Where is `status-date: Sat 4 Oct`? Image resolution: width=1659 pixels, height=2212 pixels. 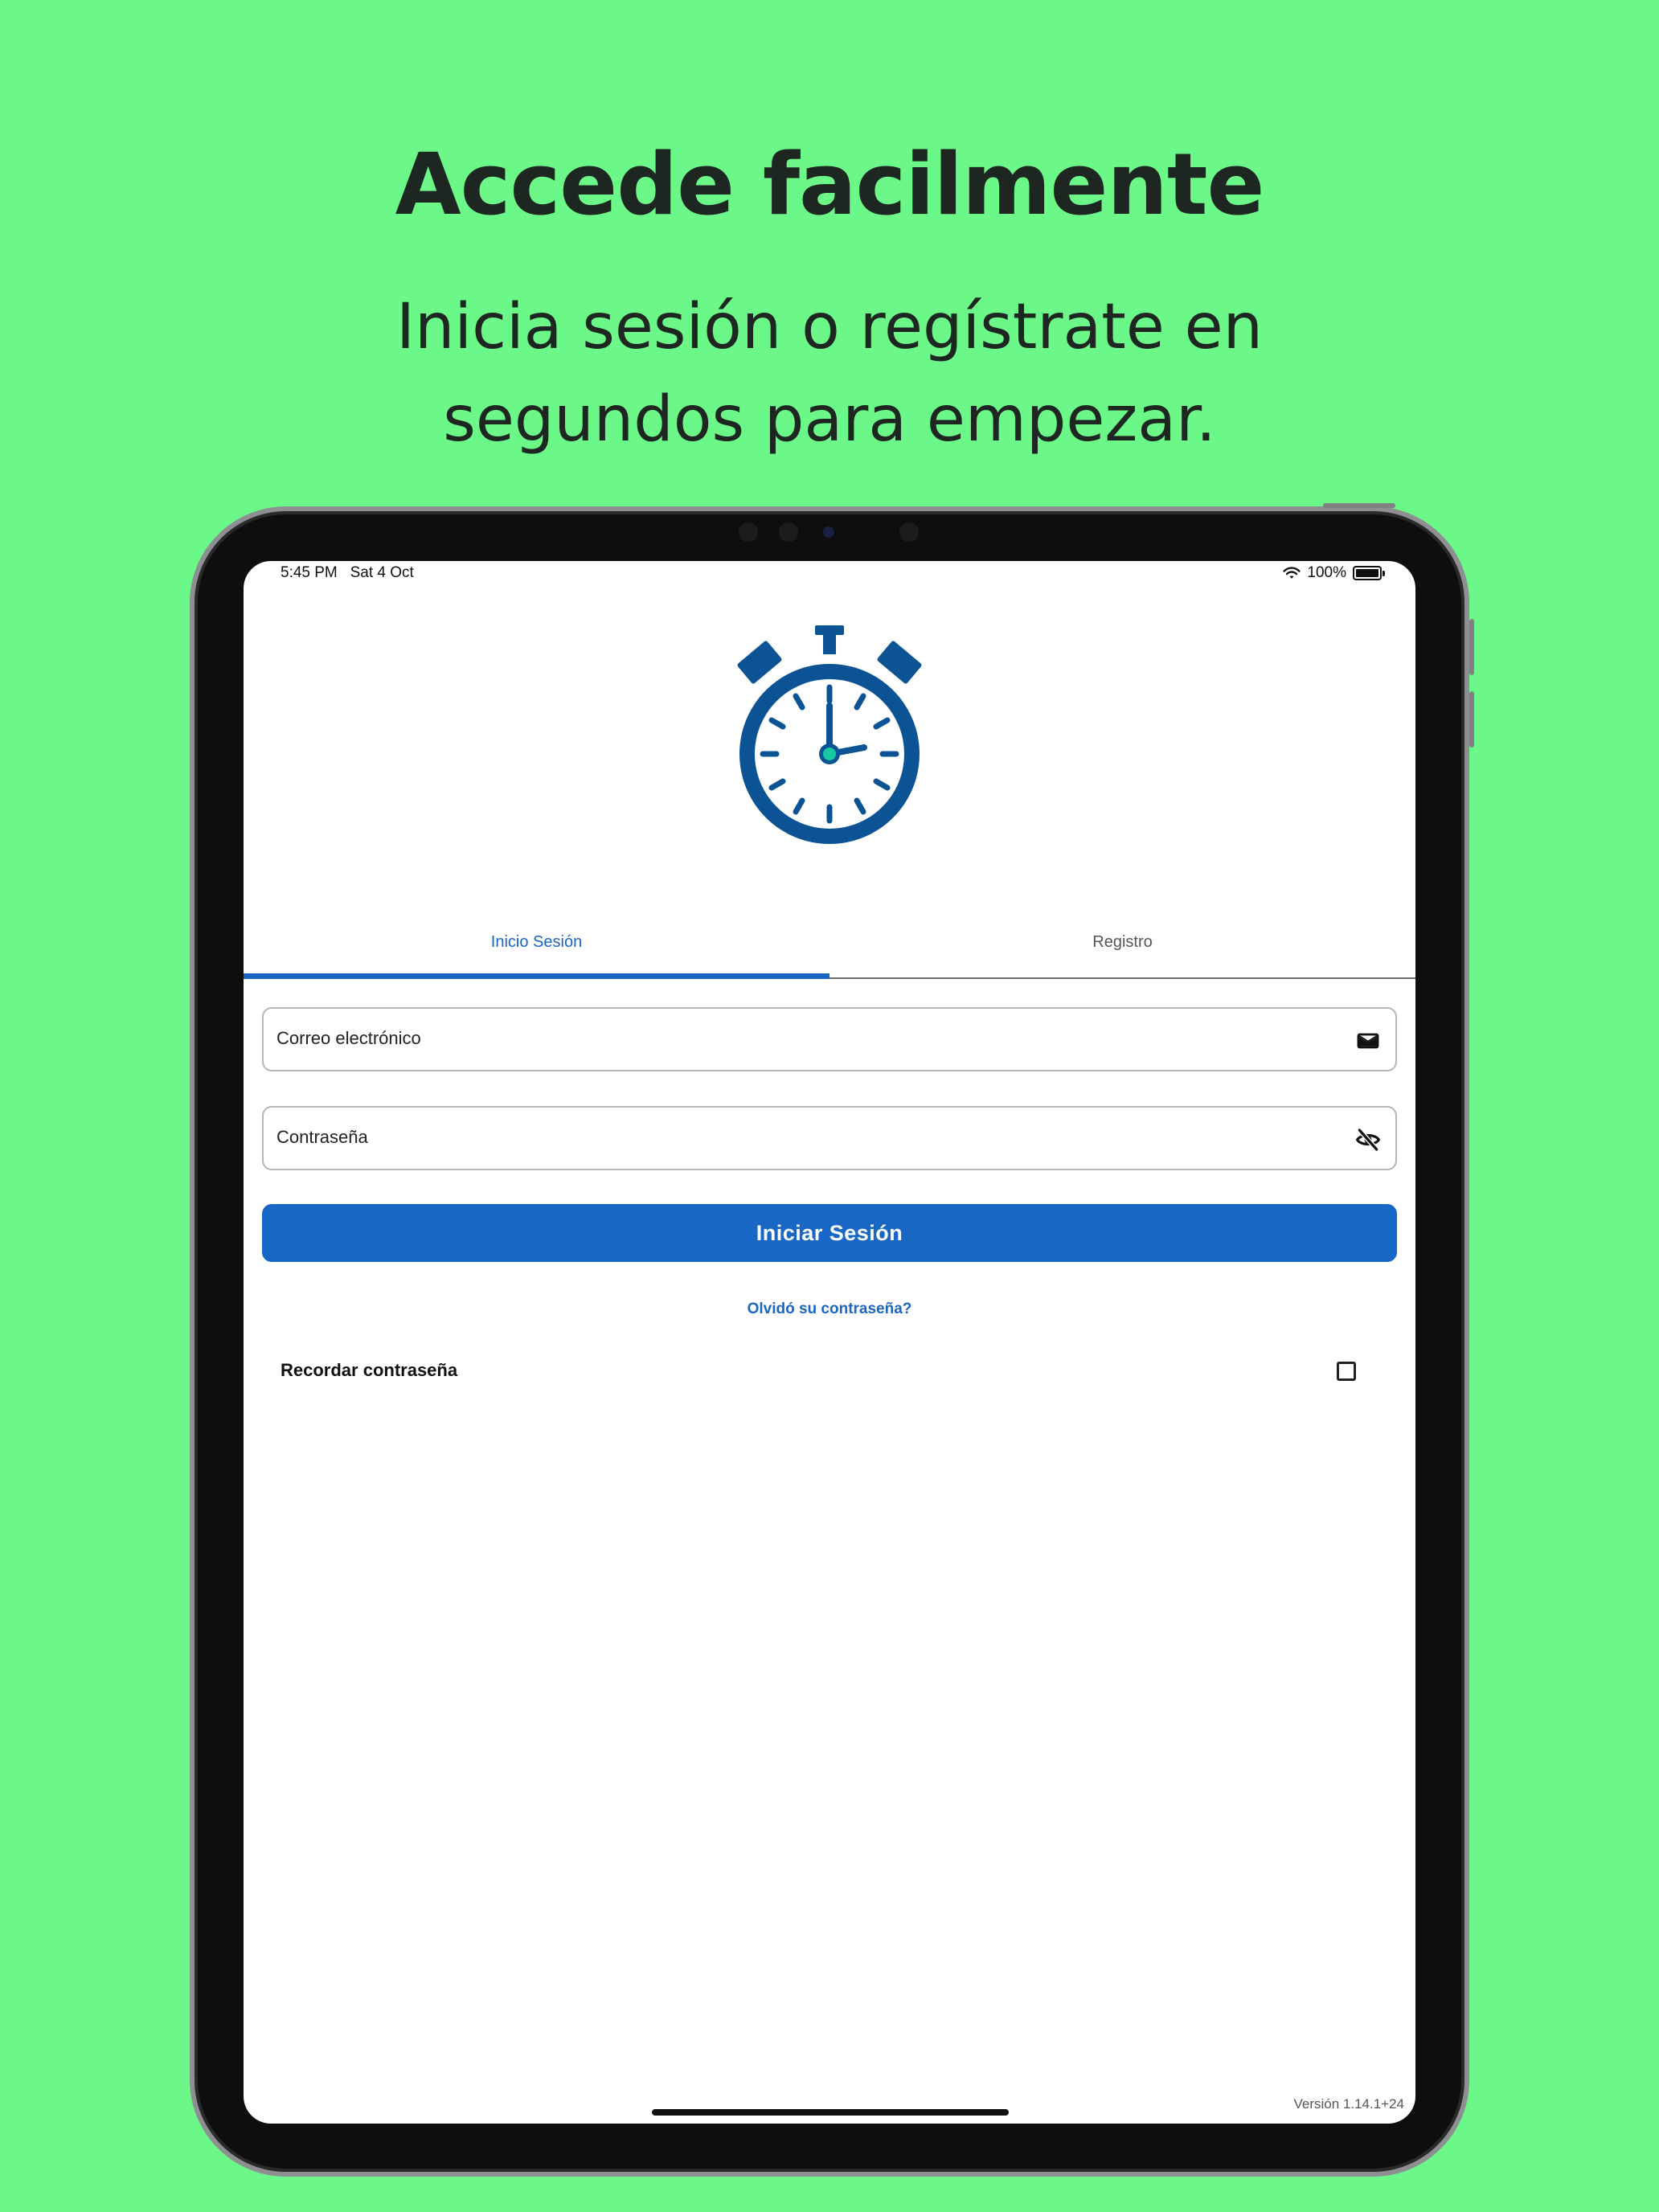
status-date: Sat 4 Oct is located at coordinates (382, 572).